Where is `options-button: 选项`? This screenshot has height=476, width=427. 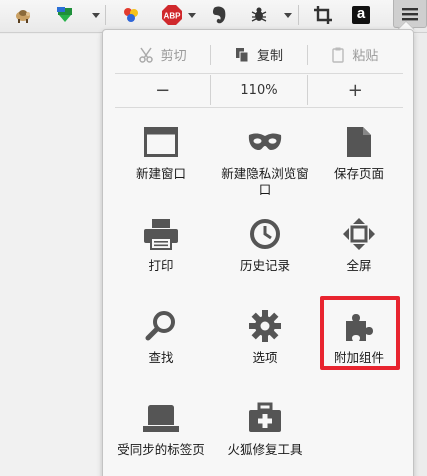
options-button: 选项 is located at coordinates (265, 342).